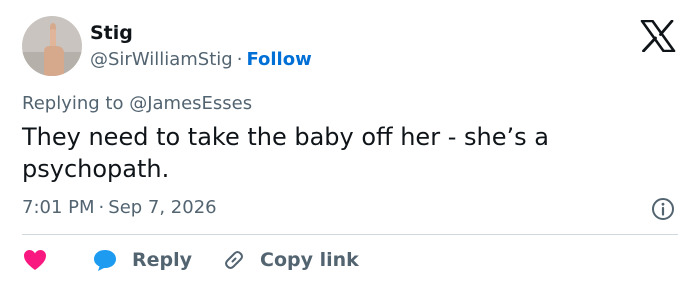  What do you see at coordinates (278, 59) in the screenshot?
I see `follow-button: Follow` at bounding box center [278, 59].